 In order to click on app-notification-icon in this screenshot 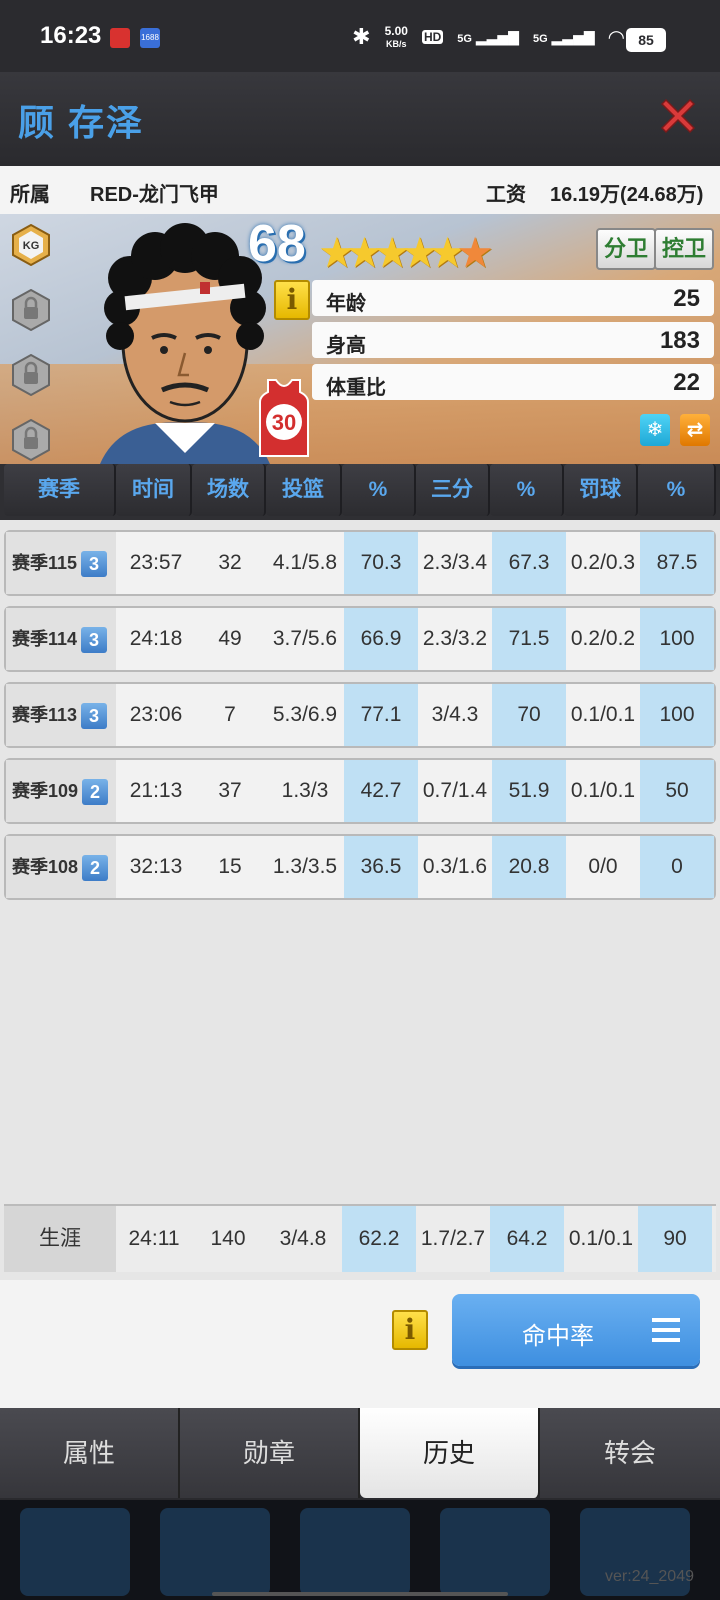, I will do `click(120, 38)`.